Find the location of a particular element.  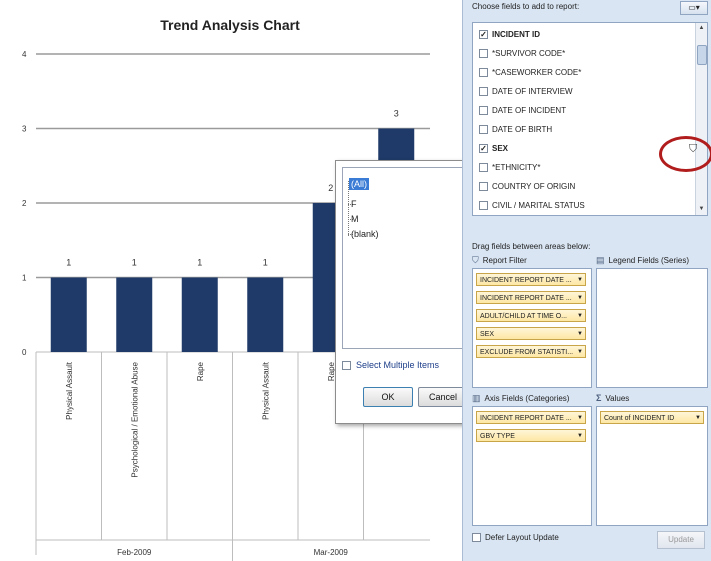

field-row: COUNTRY OF ORIGIN is located at coordinates (527, 186).